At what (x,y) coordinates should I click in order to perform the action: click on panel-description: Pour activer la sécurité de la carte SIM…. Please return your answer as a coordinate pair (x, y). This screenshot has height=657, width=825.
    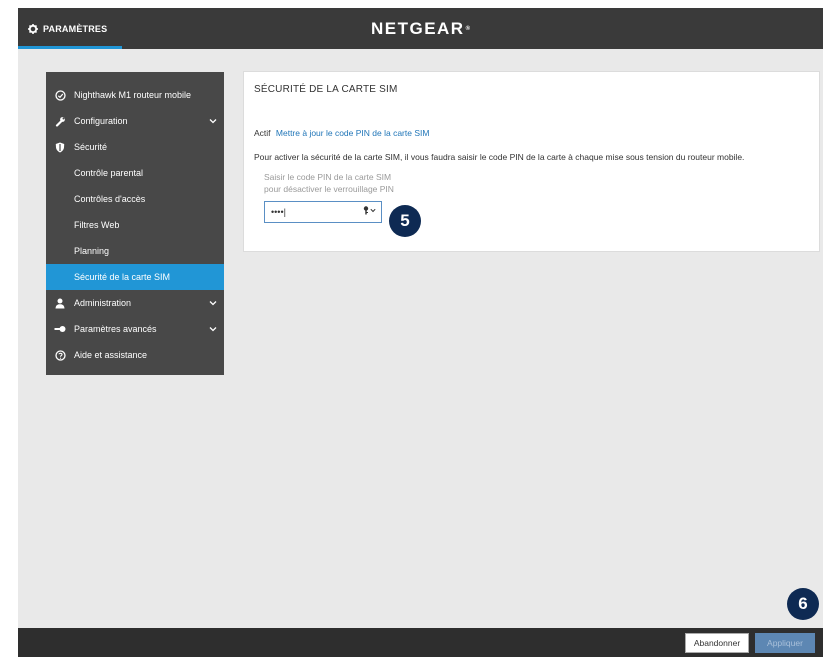
    Looking at the image, I should click on (499, 157).